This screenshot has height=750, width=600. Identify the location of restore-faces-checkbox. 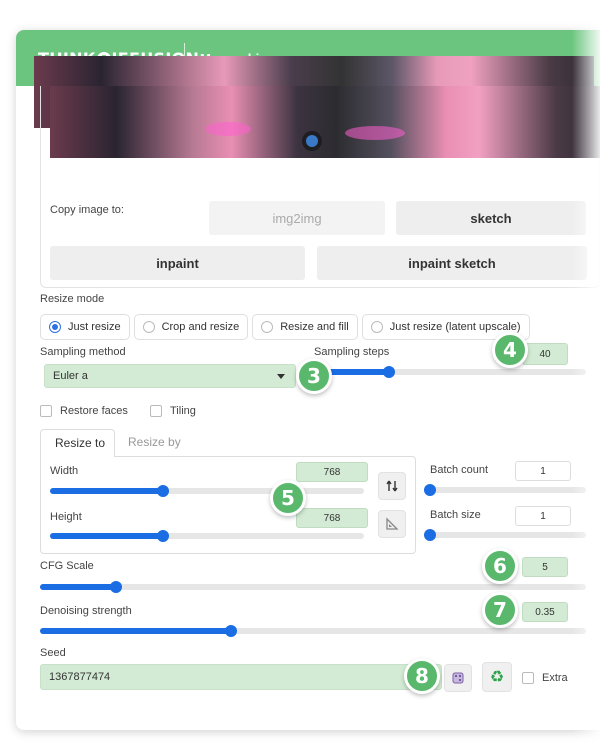
(46, 411).